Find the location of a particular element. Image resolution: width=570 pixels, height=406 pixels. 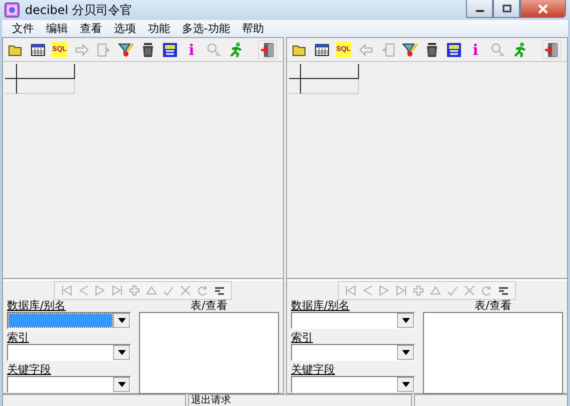

menu-item: 查看 is located at coordinates (91, 28).